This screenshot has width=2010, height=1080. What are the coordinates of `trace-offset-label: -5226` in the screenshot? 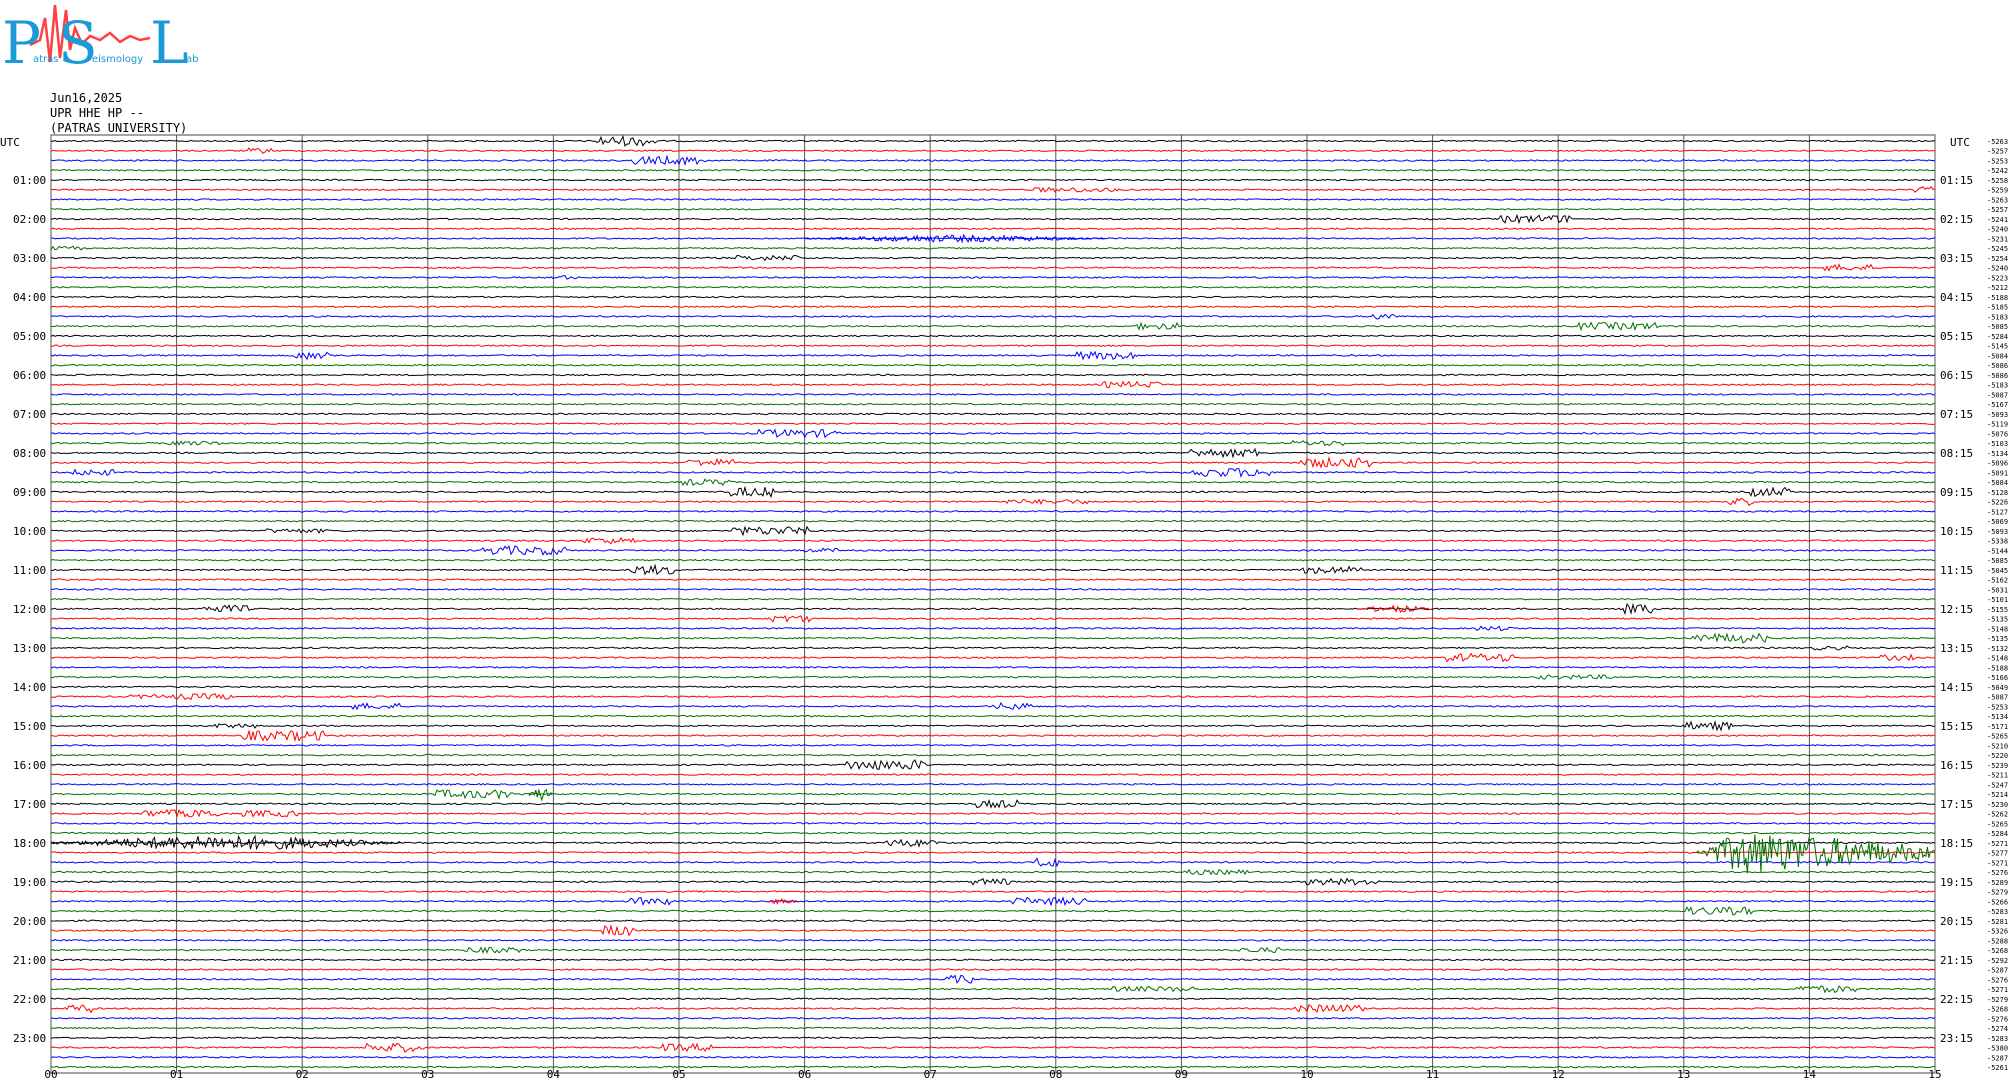 It's located at (1997, 503).